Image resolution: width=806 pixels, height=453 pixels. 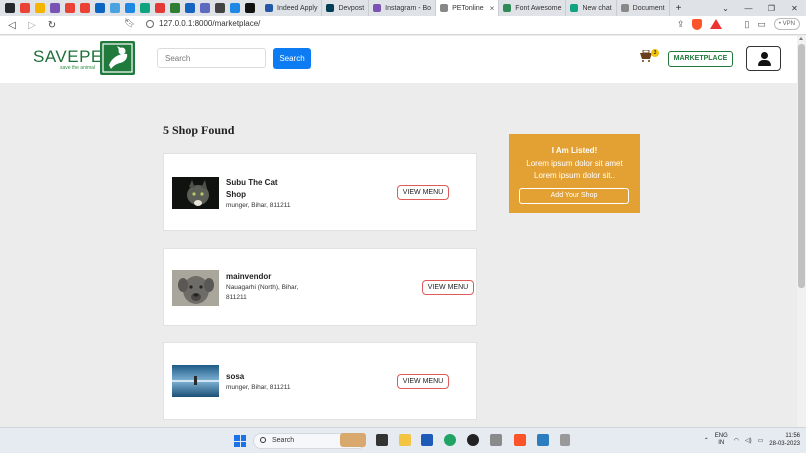 I want to click on brave-icon, so click(x=520, y=440).